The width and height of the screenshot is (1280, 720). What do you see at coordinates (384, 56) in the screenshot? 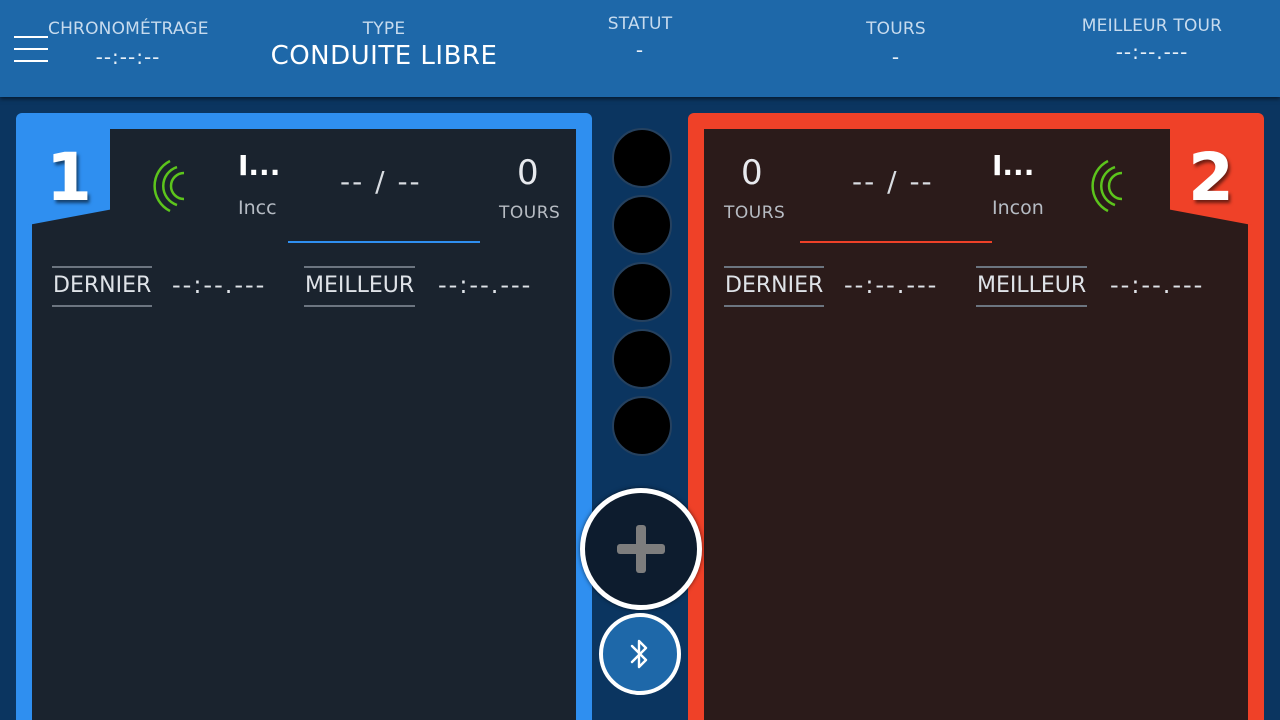
I see `type-value: CONDUITE LIBRE` at bounding box center [384, 56].